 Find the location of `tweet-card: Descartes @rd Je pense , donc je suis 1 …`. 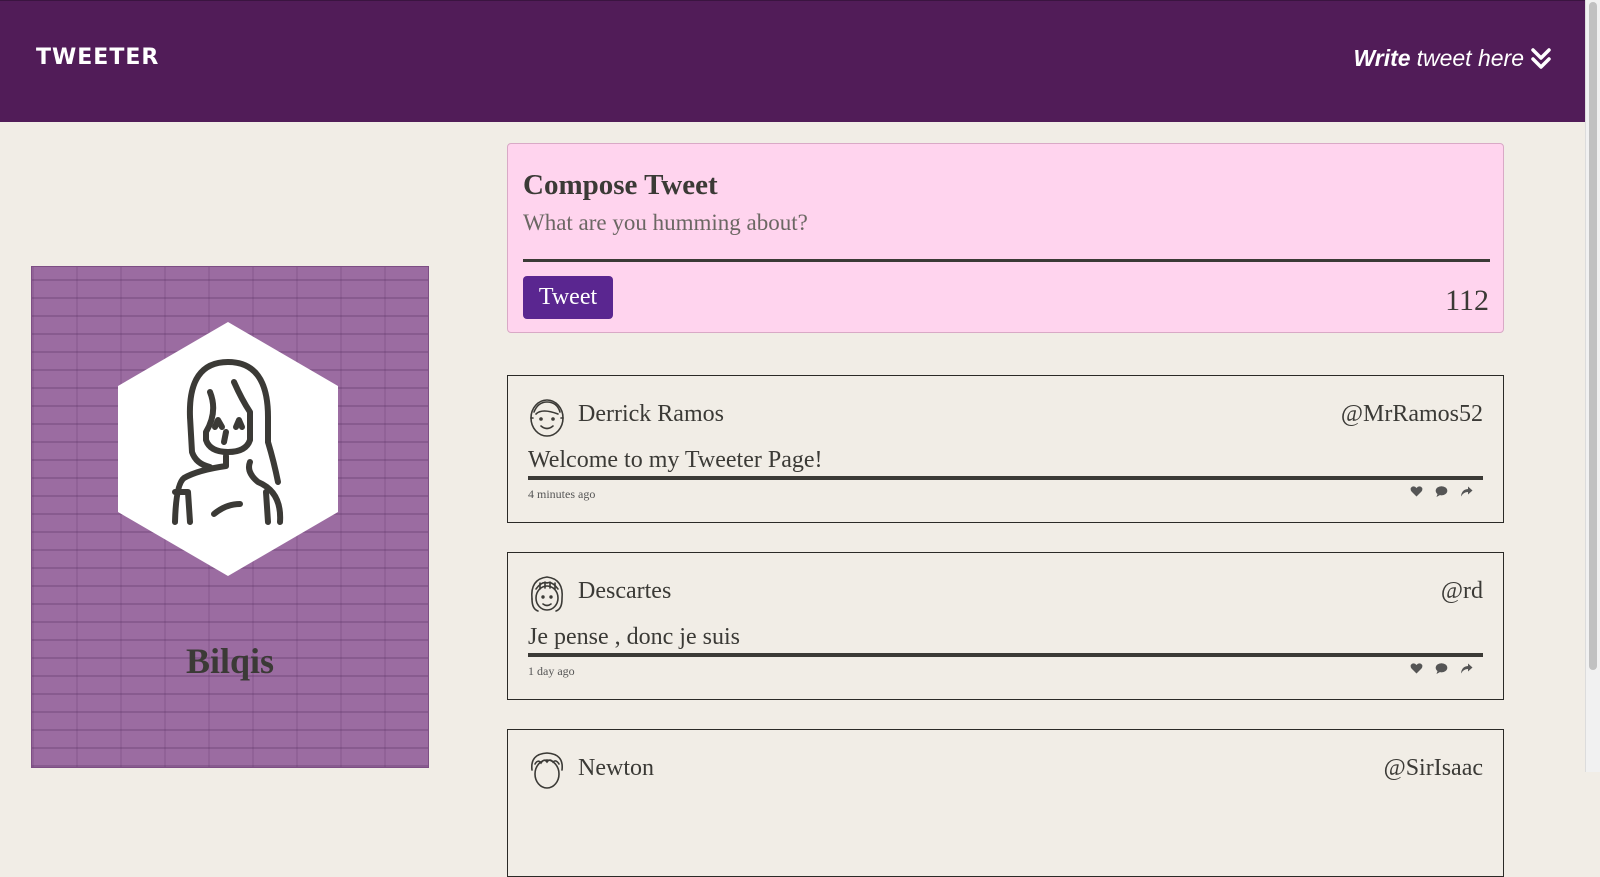

tweet-card: Descartes @rd Je pense , donc je suis 1 … is located at coordinates (1005, 626).